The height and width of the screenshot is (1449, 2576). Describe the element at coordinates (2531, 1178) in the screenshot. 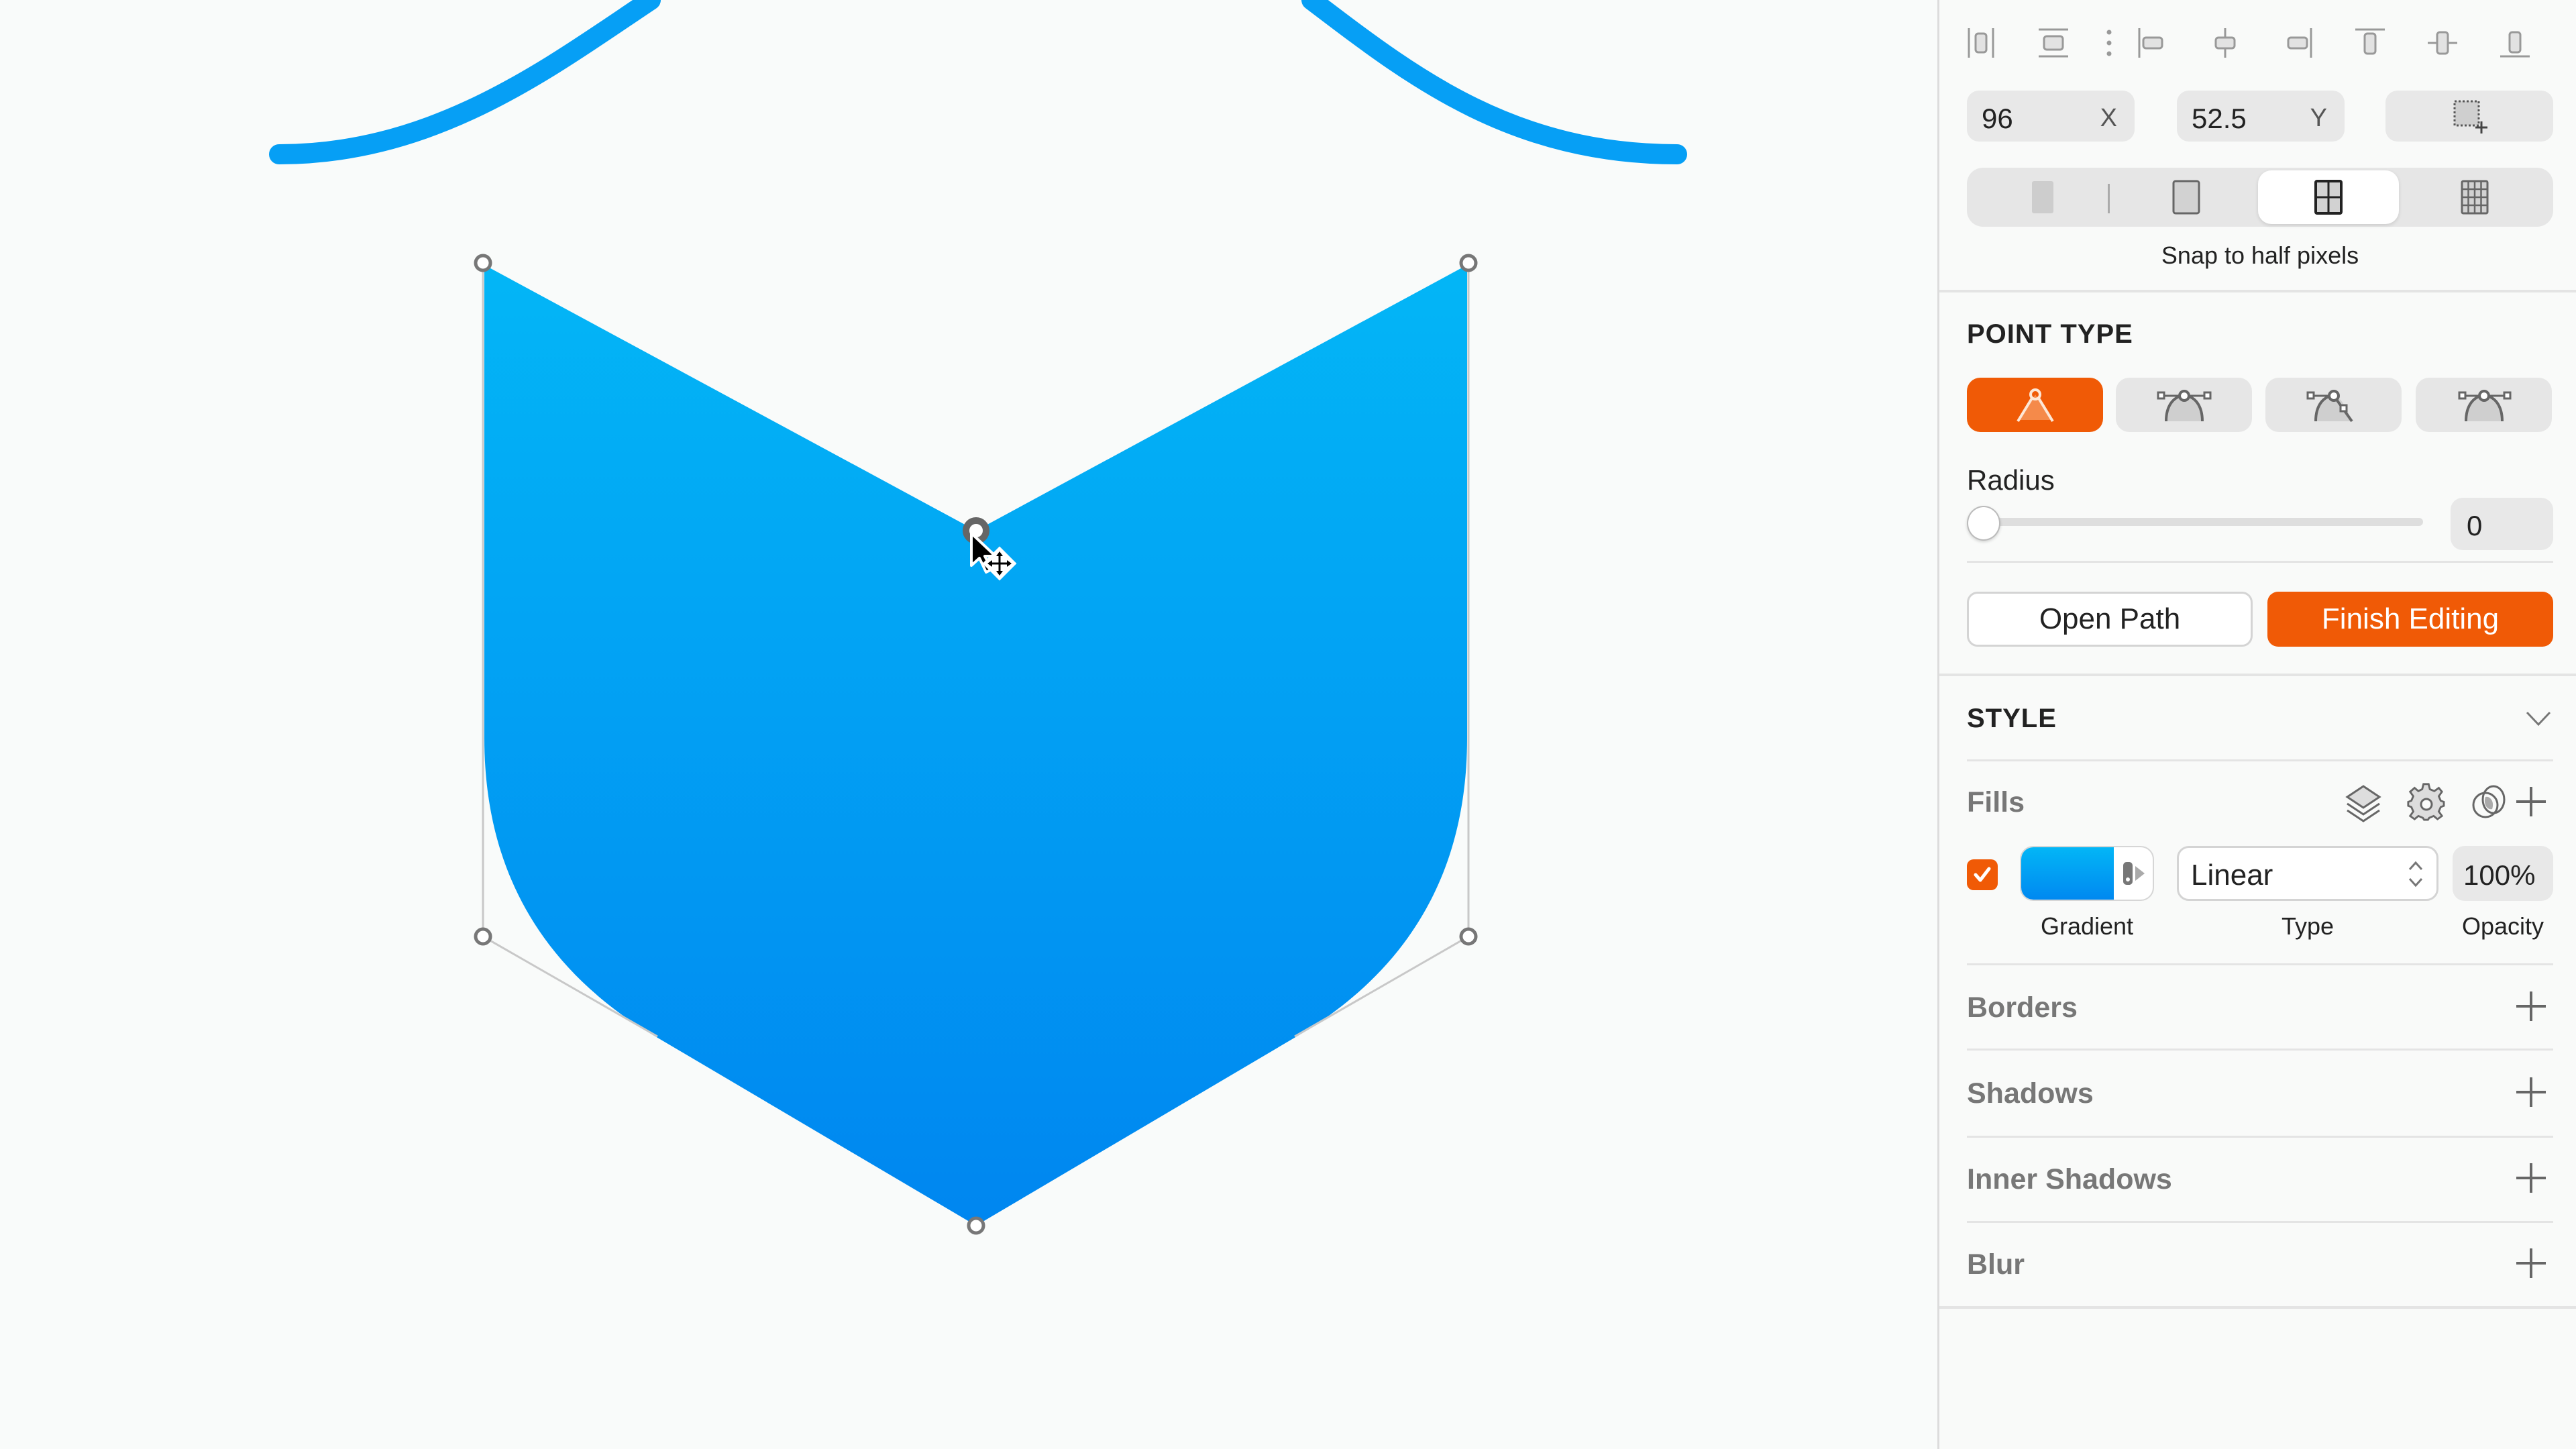

I see `add-inner-shadow-button` at that location.